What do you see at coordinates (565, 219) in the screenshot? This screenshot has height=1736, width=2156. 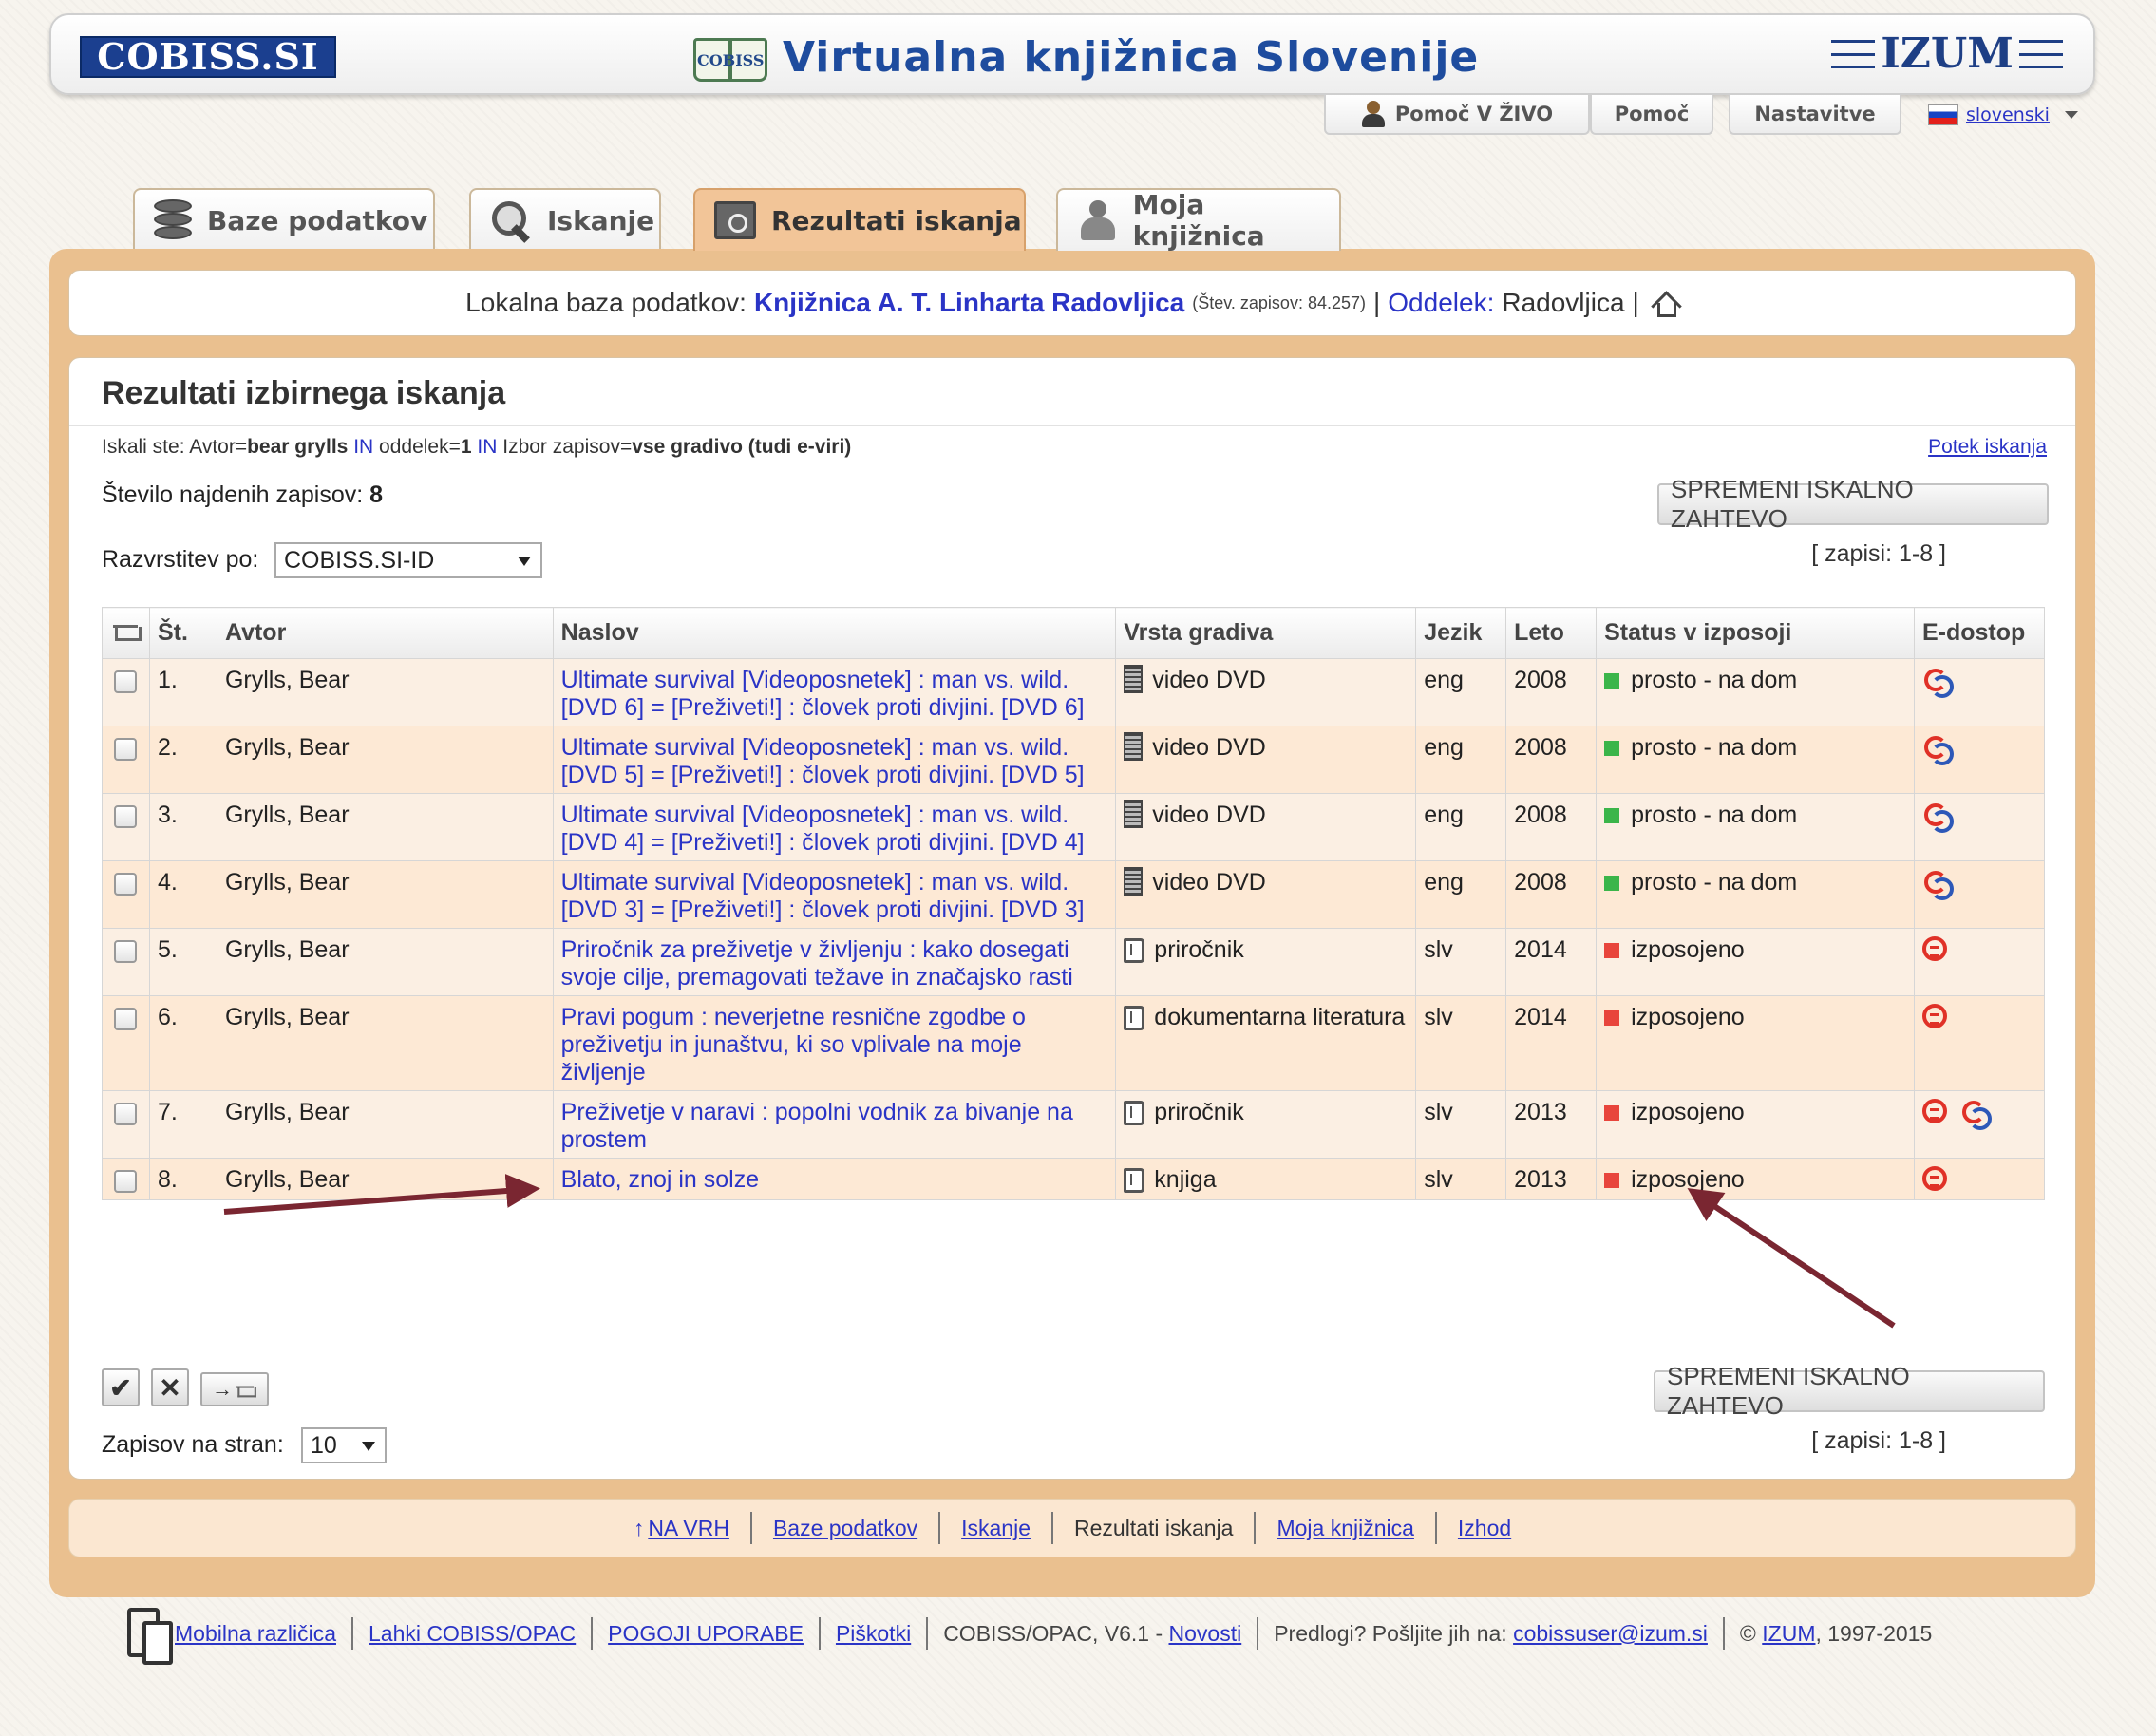 I see `tab-search: Iskanje` at bounding box center [565, 219].